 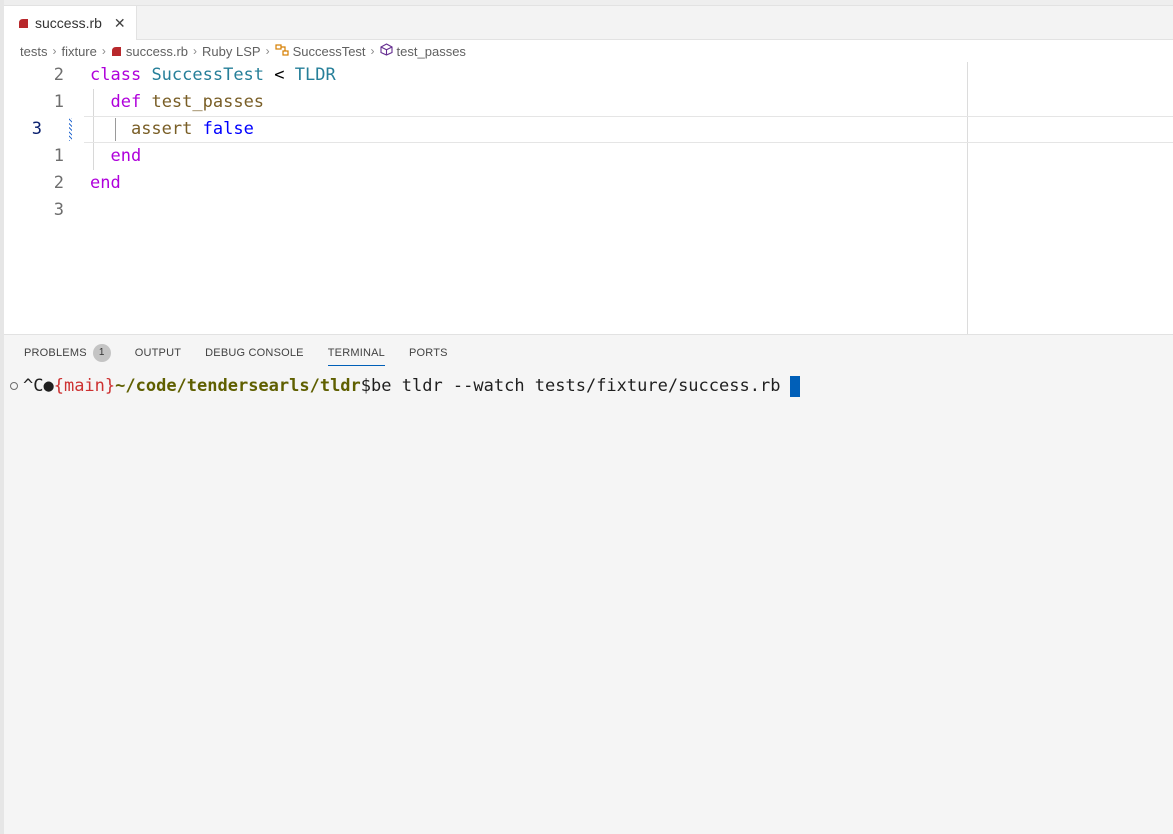 I want to click on editor-tab-bar: success.rb ✕, so click(x=588, y=23).